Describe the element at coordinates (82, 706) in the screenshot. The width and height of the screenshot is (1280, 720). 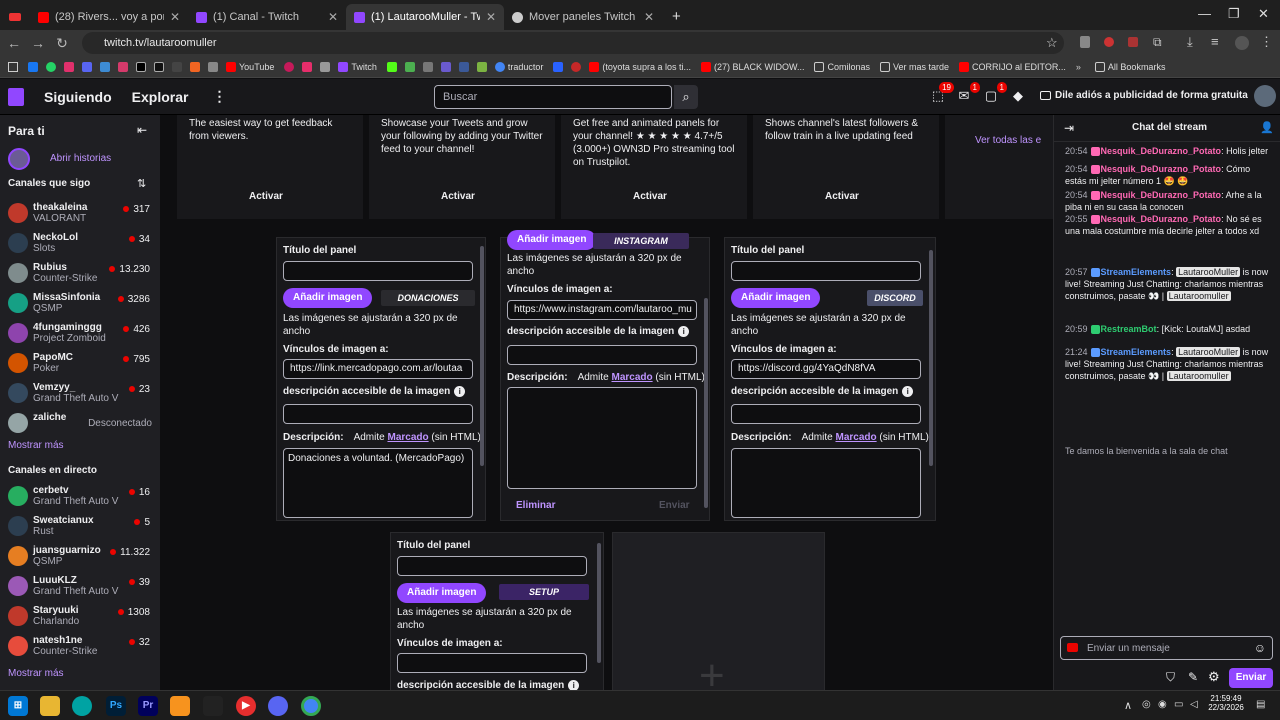
I see `app-icon` at that location.